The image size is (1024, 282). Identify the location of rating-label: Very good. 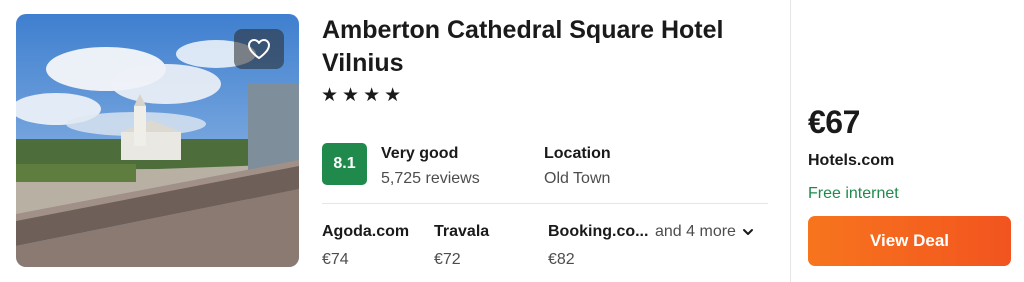
(420, 153).